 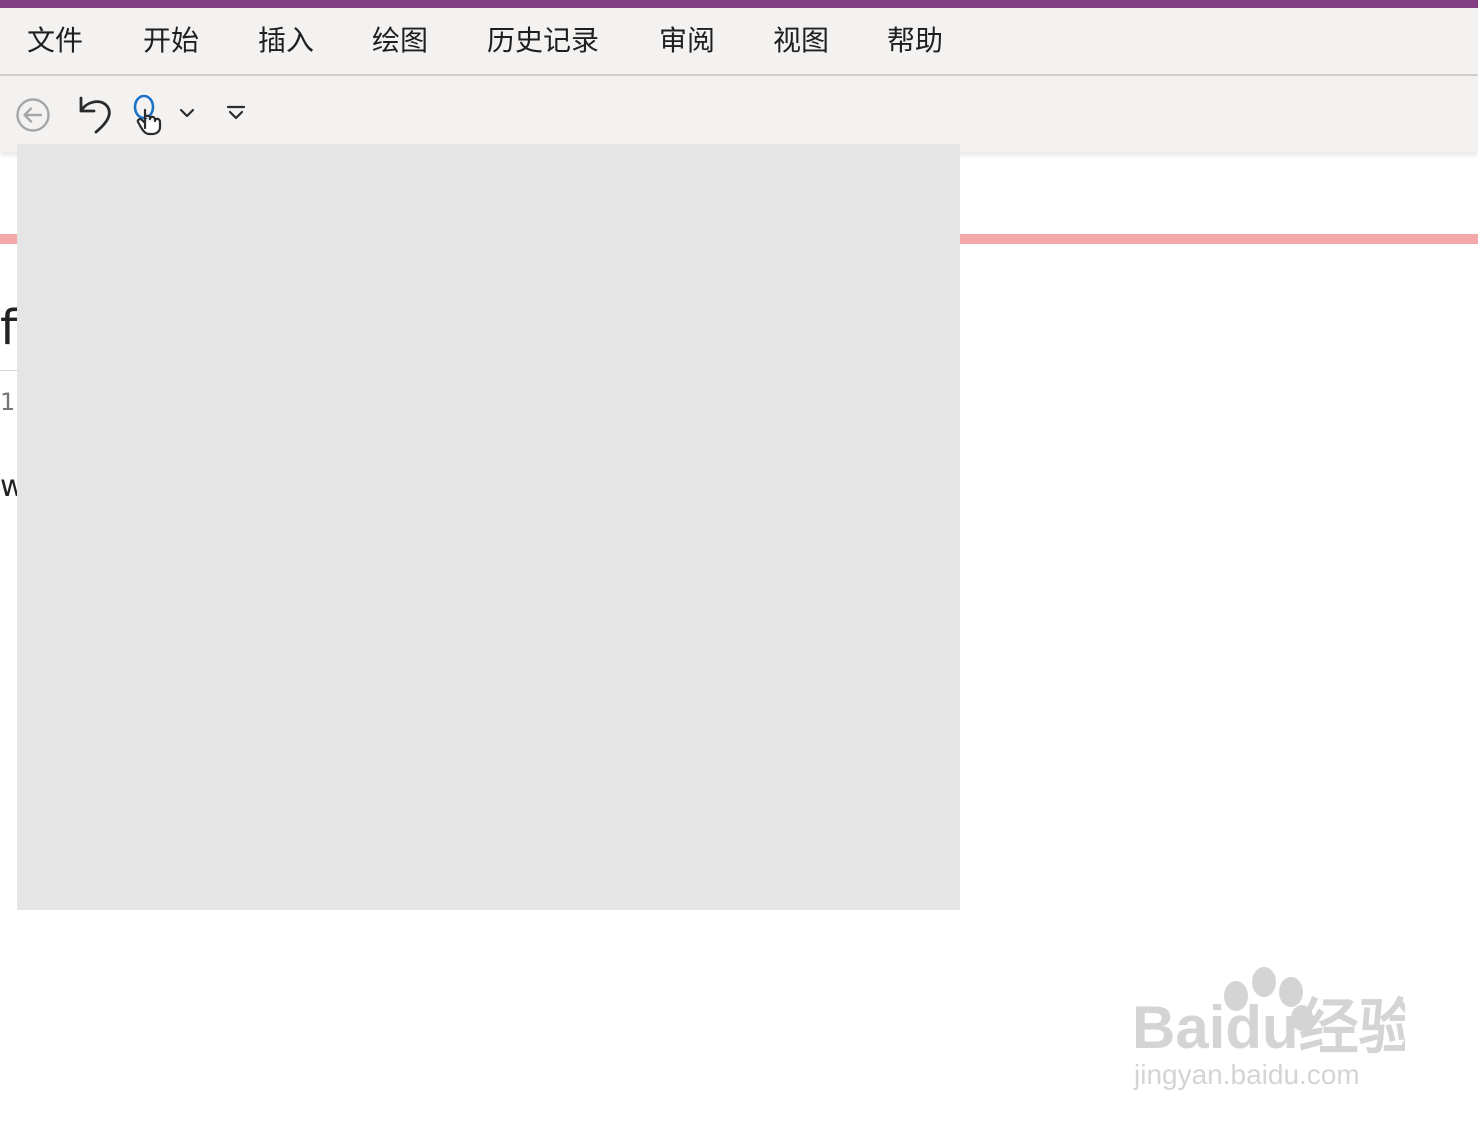 I want to click on menu-history: 历史记录, so click(x=543, y=41).